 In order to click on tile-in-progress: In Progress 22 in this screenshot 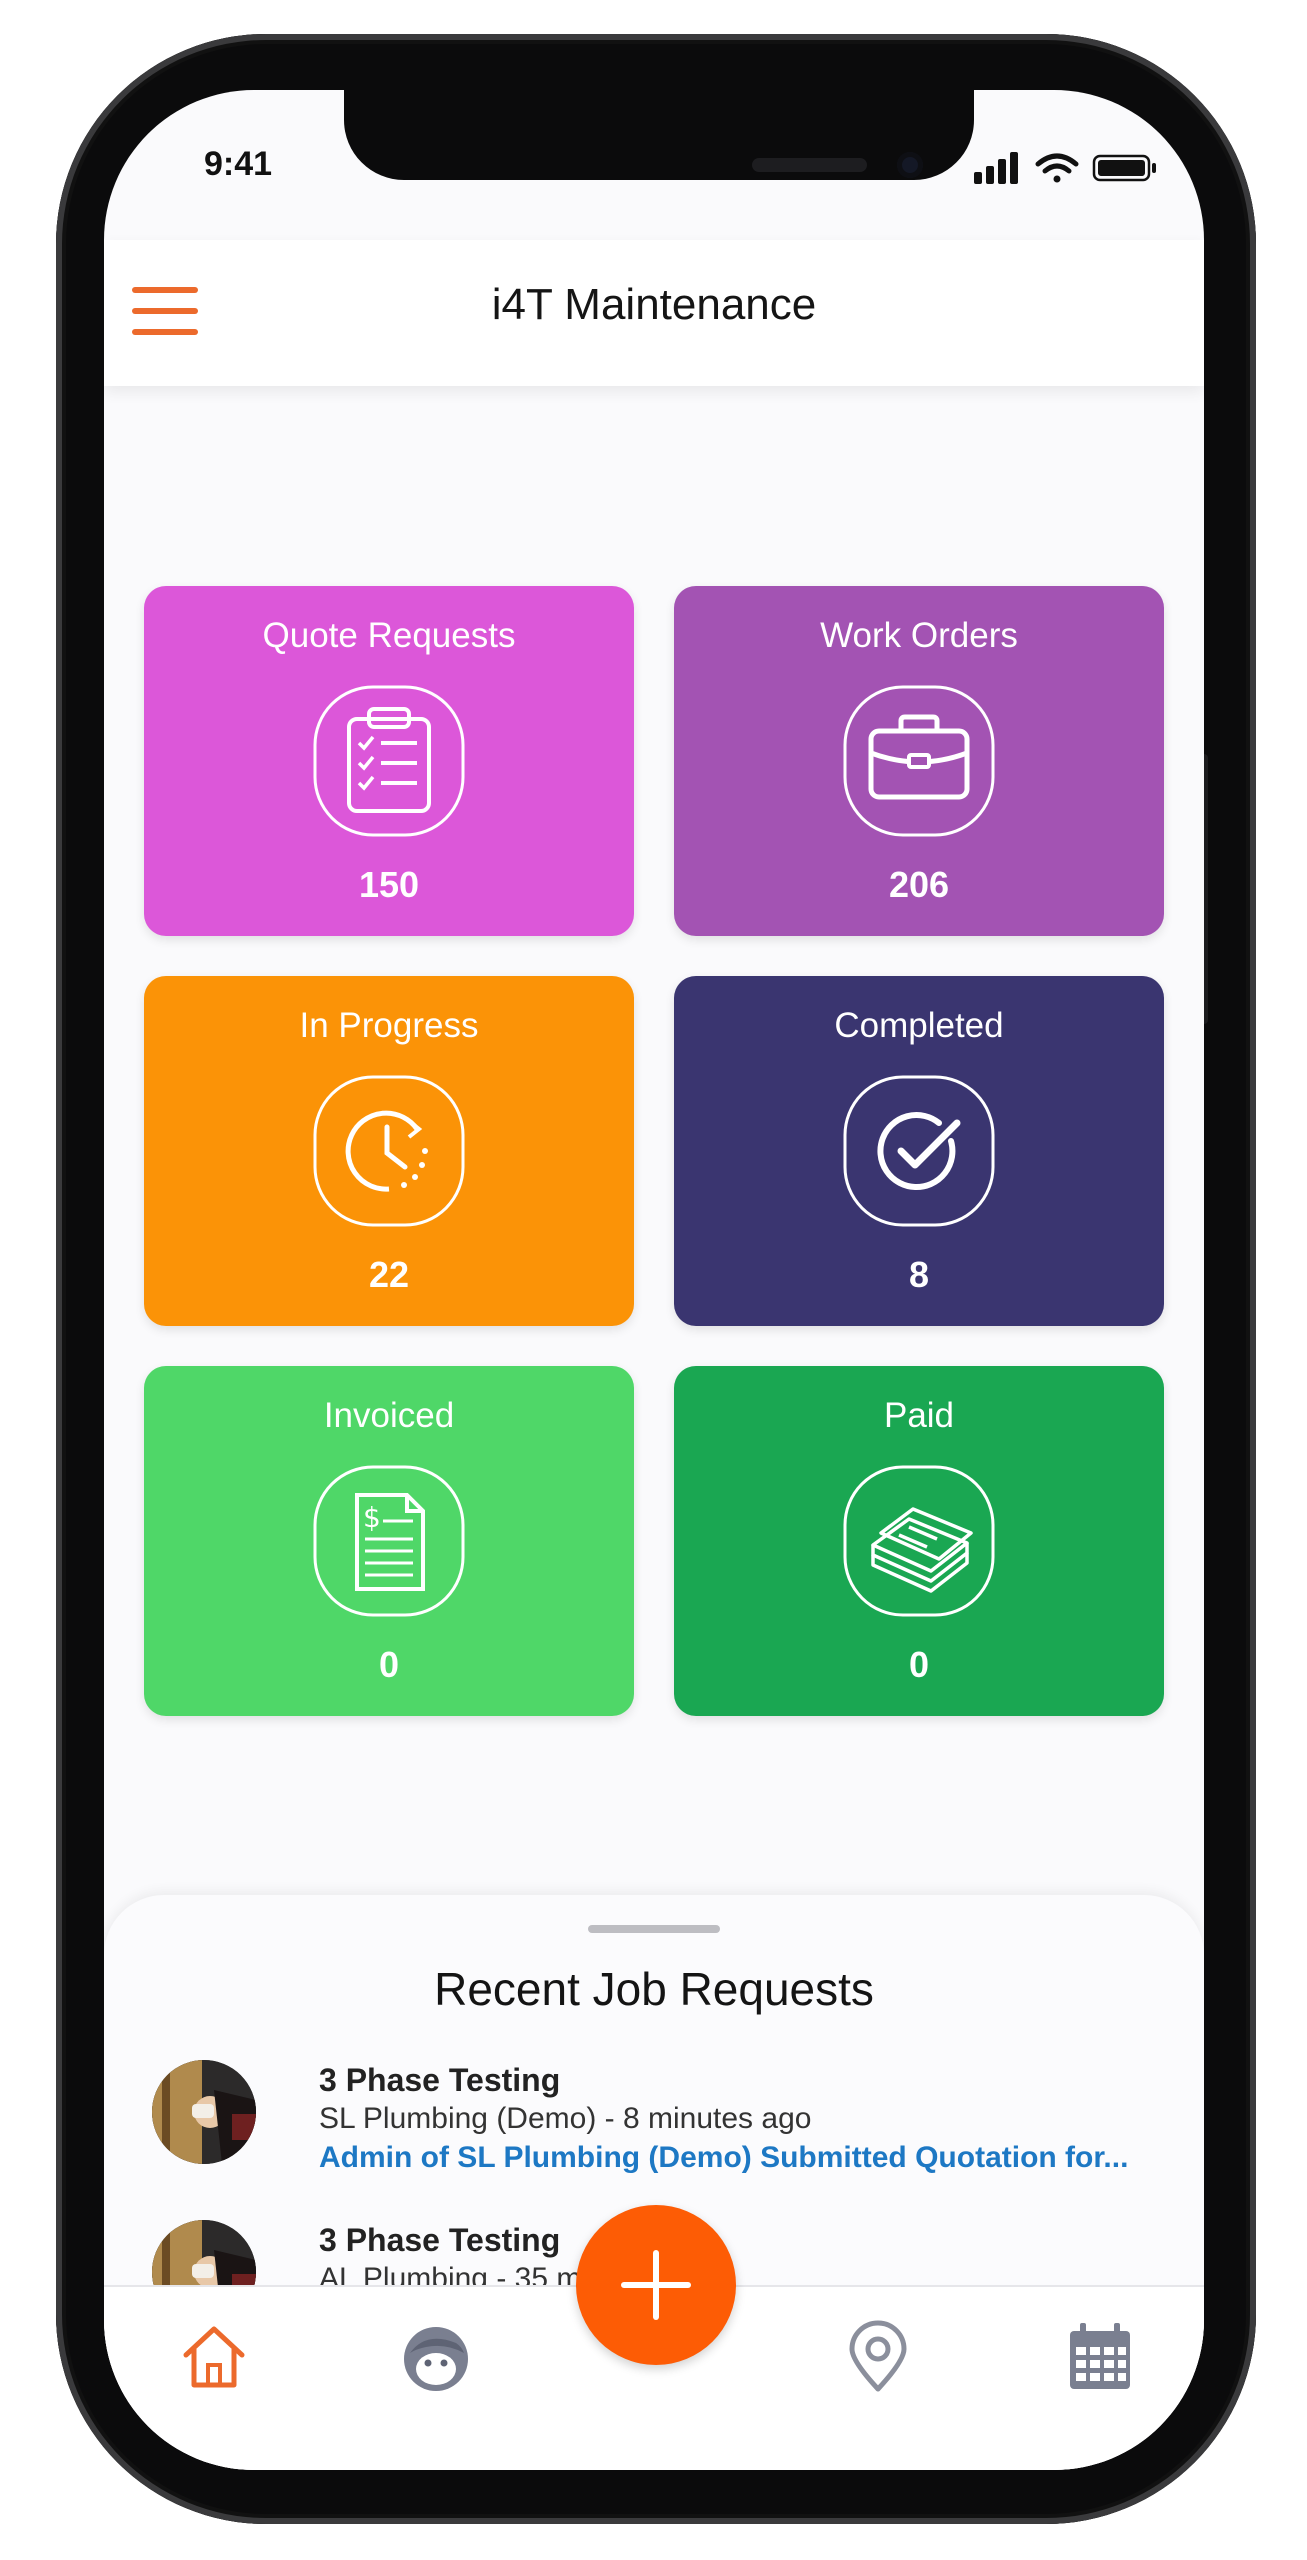, I will do `click(389, 1151)`.